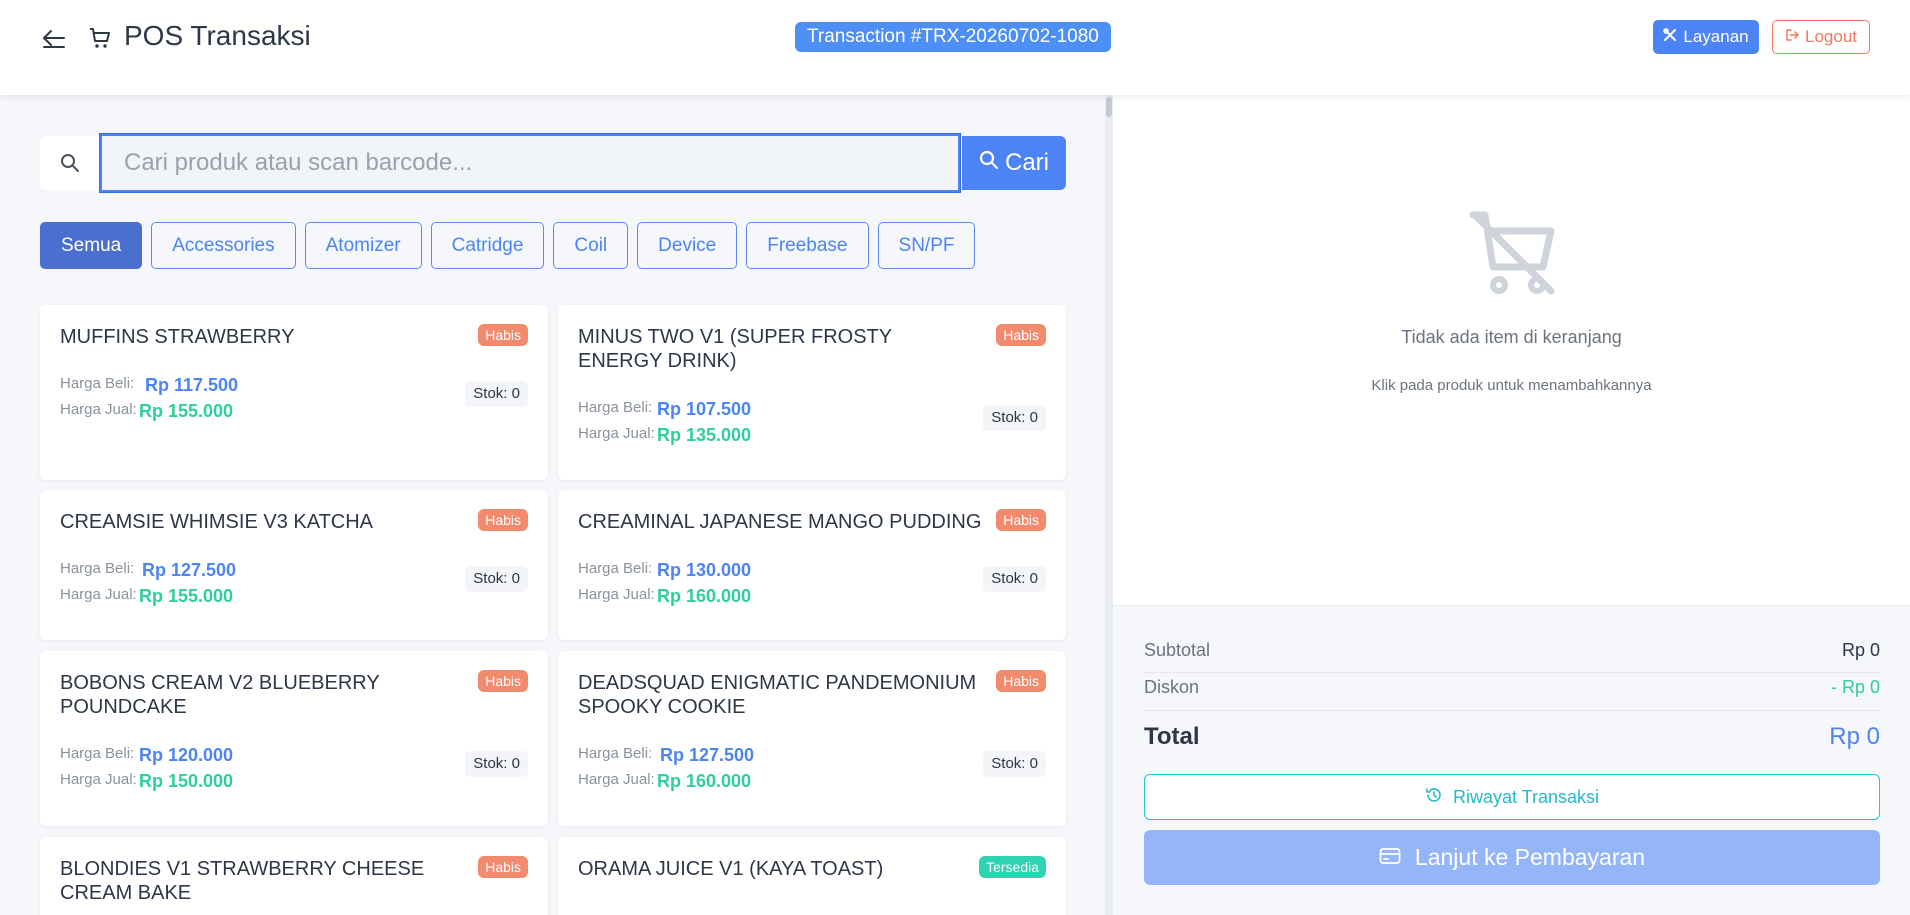 This screenshot has height=915, width=1910. I want to click on product-name: CREAMINAL JAPANESE MANGO PUDDING, so click(780, 522).